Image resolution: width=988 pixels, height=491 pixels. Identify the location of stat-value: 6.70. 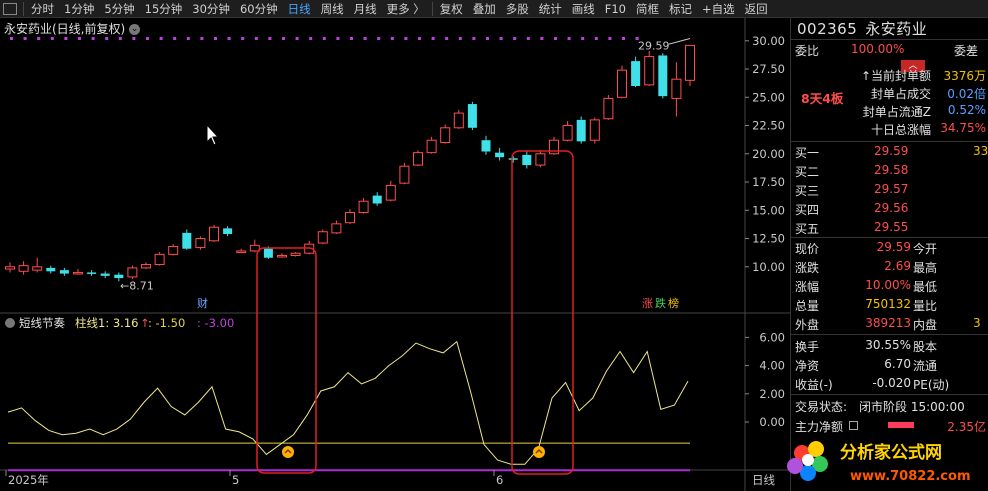
(897, 364).